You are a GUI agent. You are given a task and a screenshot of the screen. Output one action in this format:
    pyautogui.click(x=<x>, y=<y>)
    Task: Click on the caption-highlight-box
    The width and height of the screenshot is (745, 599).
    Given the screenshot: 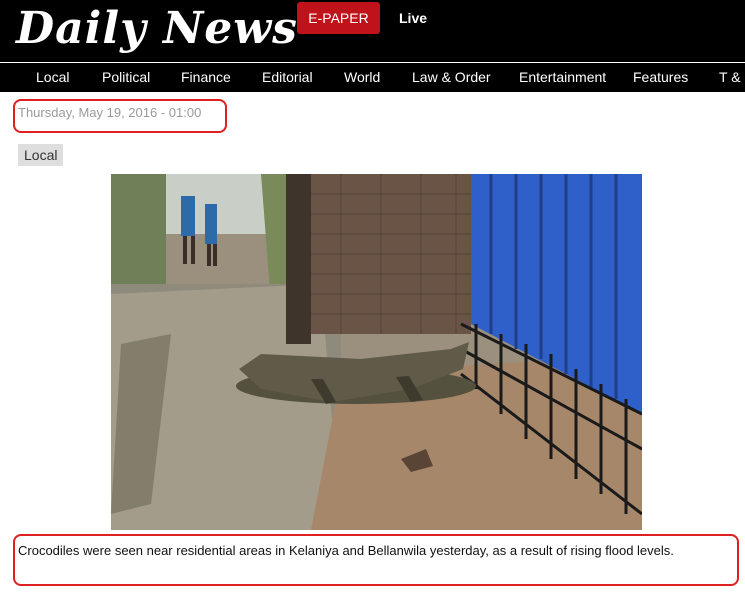 What is the action you would take?
    pyautogui.click(x=376, y=560)
    